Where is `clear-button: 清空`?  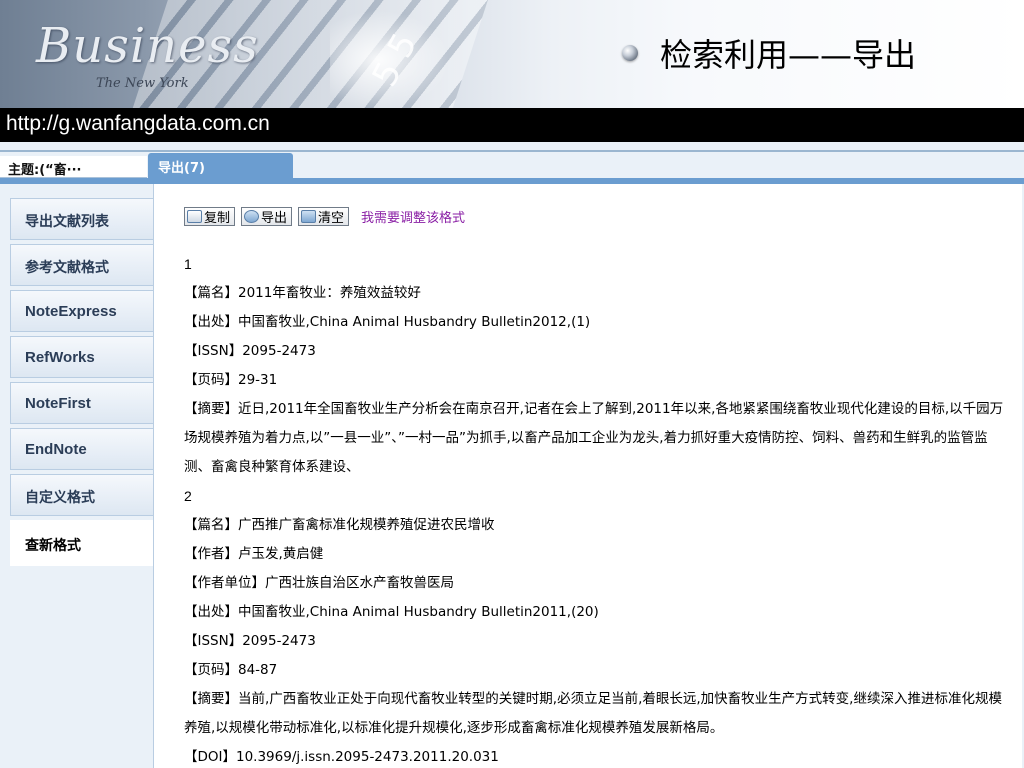 clear-button: 清空 is located at coordinates (324, 216).